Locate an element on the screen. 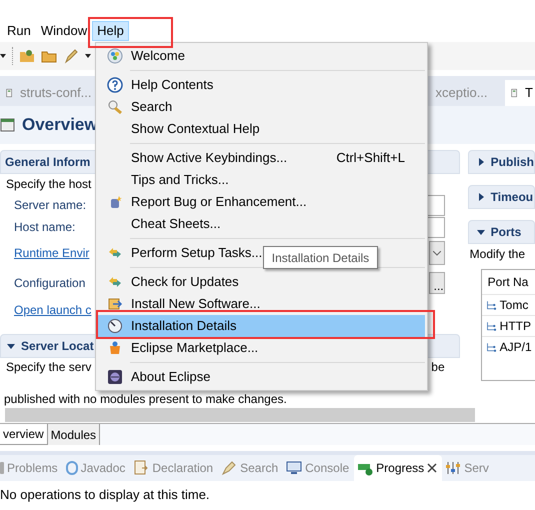 The image size is (535, 510). flashlight-icon is located at coordinates (229, 468).